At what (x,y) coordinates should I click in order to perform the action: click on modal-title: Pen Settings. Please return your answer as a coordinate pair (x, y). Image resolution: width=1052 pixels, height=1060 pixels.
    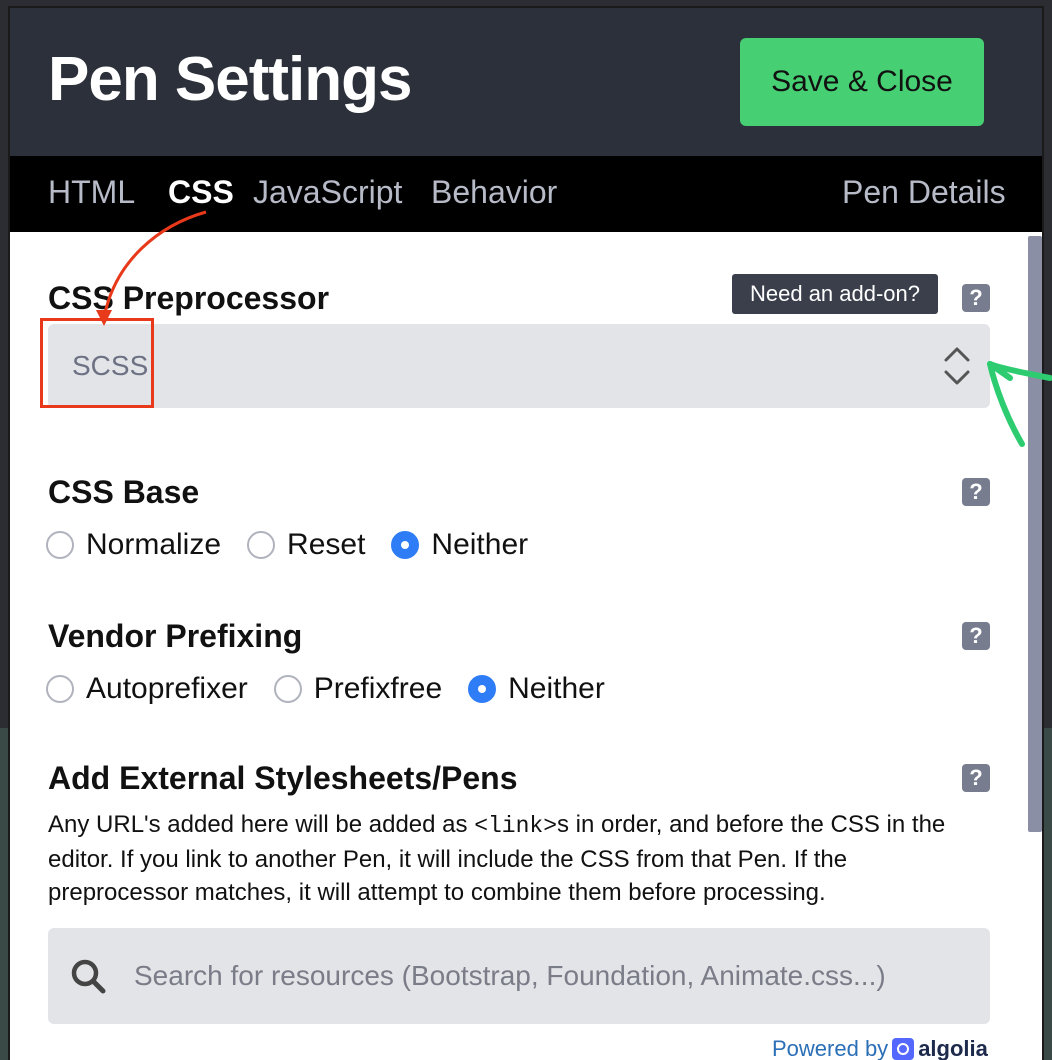
    Looking at the image, I should click on (230, 79).